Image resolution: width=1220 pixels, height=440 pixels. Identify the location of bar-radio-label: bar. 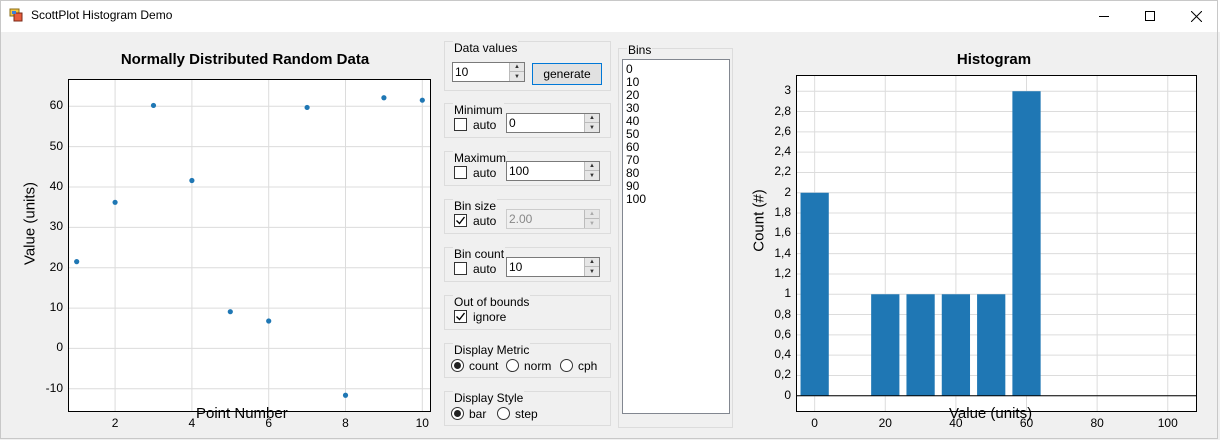
(478, 414).